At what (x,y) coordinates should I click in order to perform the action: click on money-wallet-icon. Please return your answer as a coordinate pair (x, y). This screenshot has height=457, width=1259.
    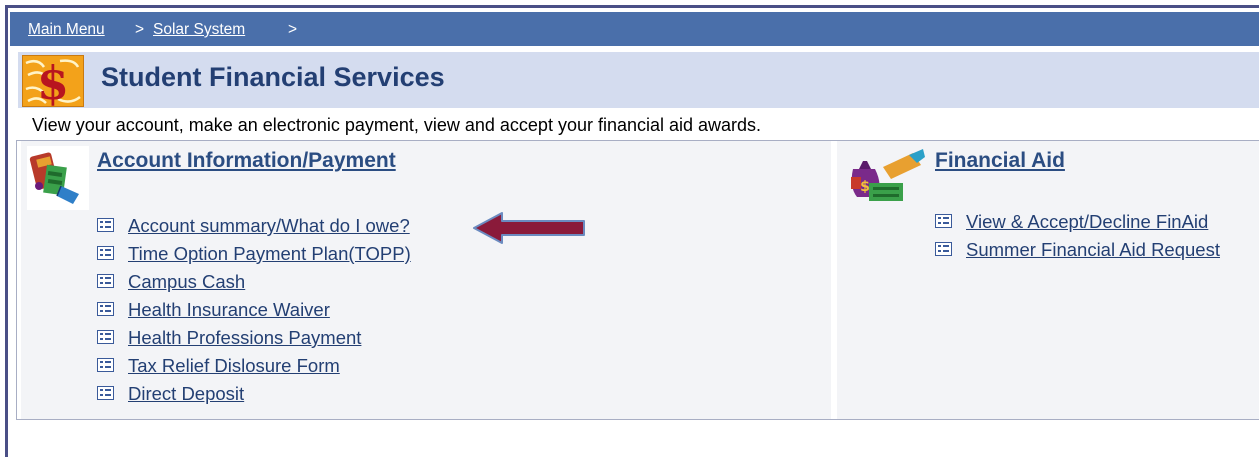
    Looking at the image, I should click on (58, 178).